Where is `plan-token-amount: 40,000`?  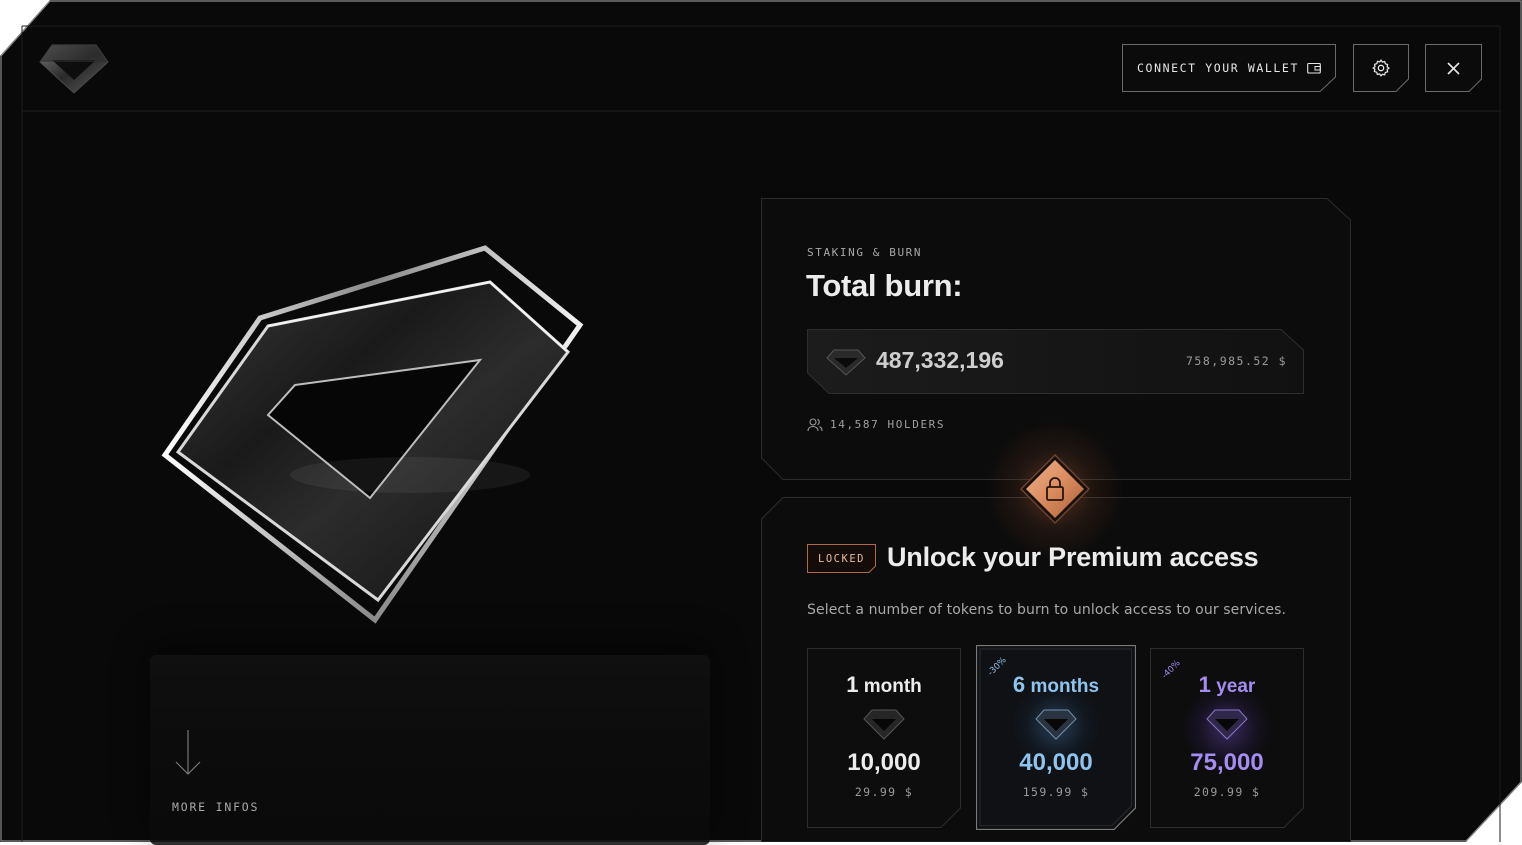
plan-token-amount: 40,000 is located at coordinates (1056, 762).